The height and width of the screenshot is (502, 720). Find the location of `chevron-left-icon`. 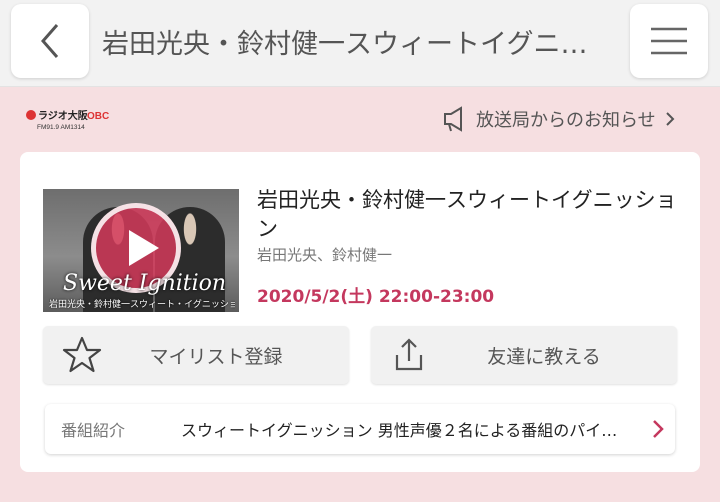

chevron-left-icon is located at coordinates (50, 41).